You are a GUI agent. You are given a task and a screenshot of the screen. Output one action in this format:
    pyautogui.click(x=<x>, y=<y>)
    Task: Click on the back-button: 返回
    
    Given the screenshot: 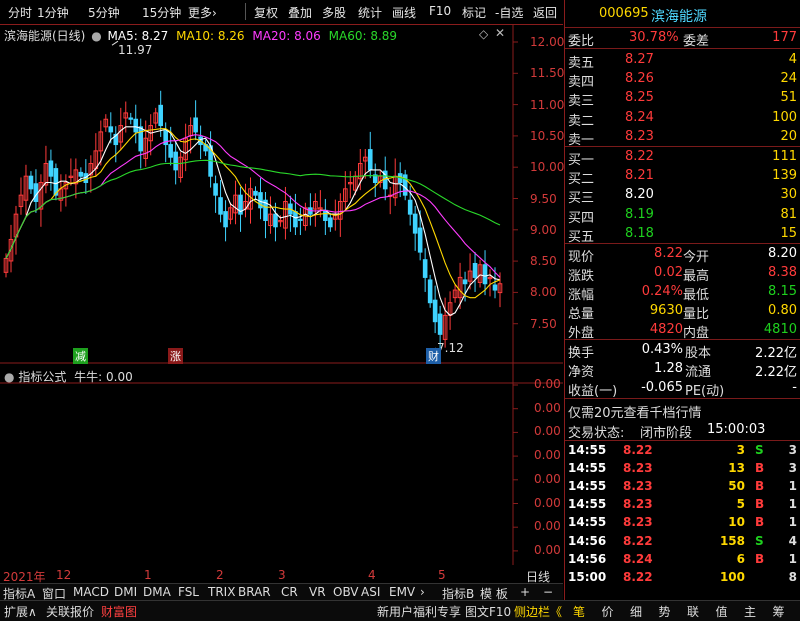 What is the action you would take?
    pyautogui.click(x=545, y=12)
    